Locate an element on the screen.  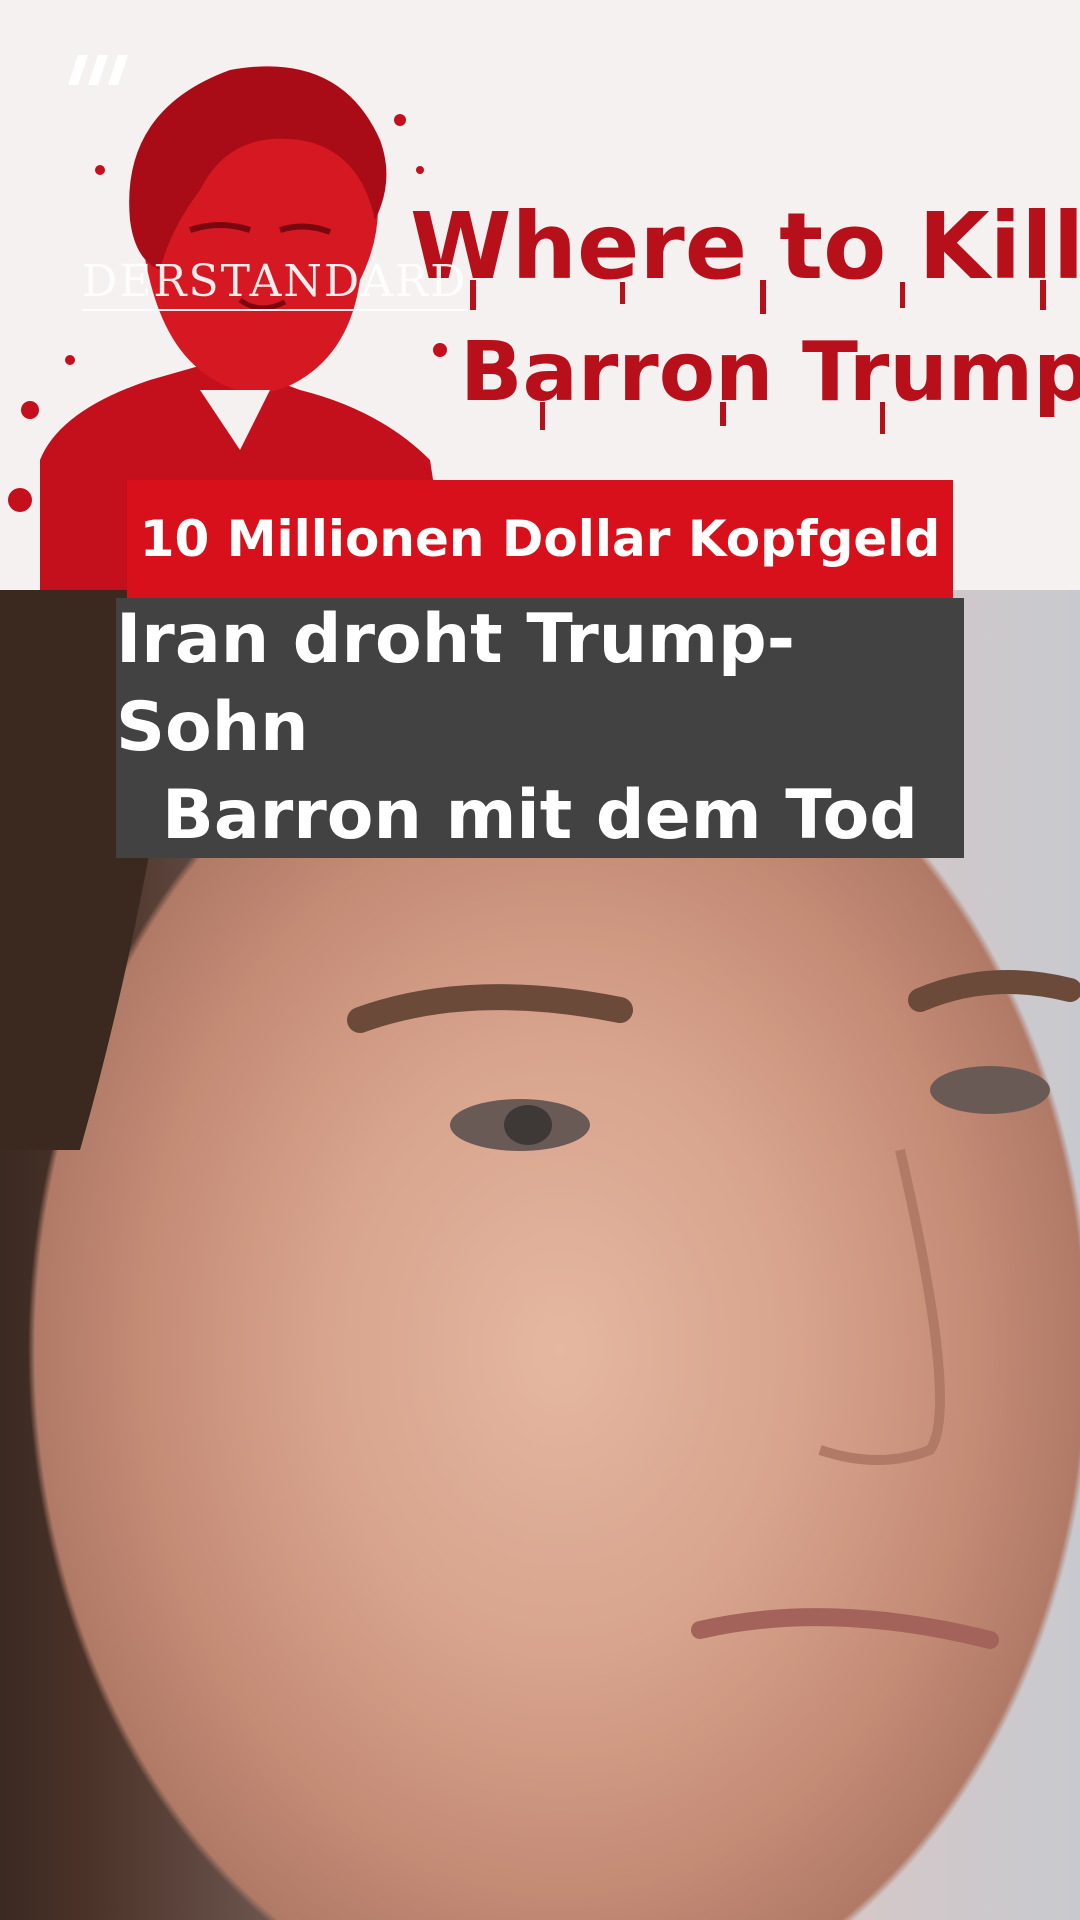
brand-watermark: DERSTANDARD is located at coordinates (275, 283).